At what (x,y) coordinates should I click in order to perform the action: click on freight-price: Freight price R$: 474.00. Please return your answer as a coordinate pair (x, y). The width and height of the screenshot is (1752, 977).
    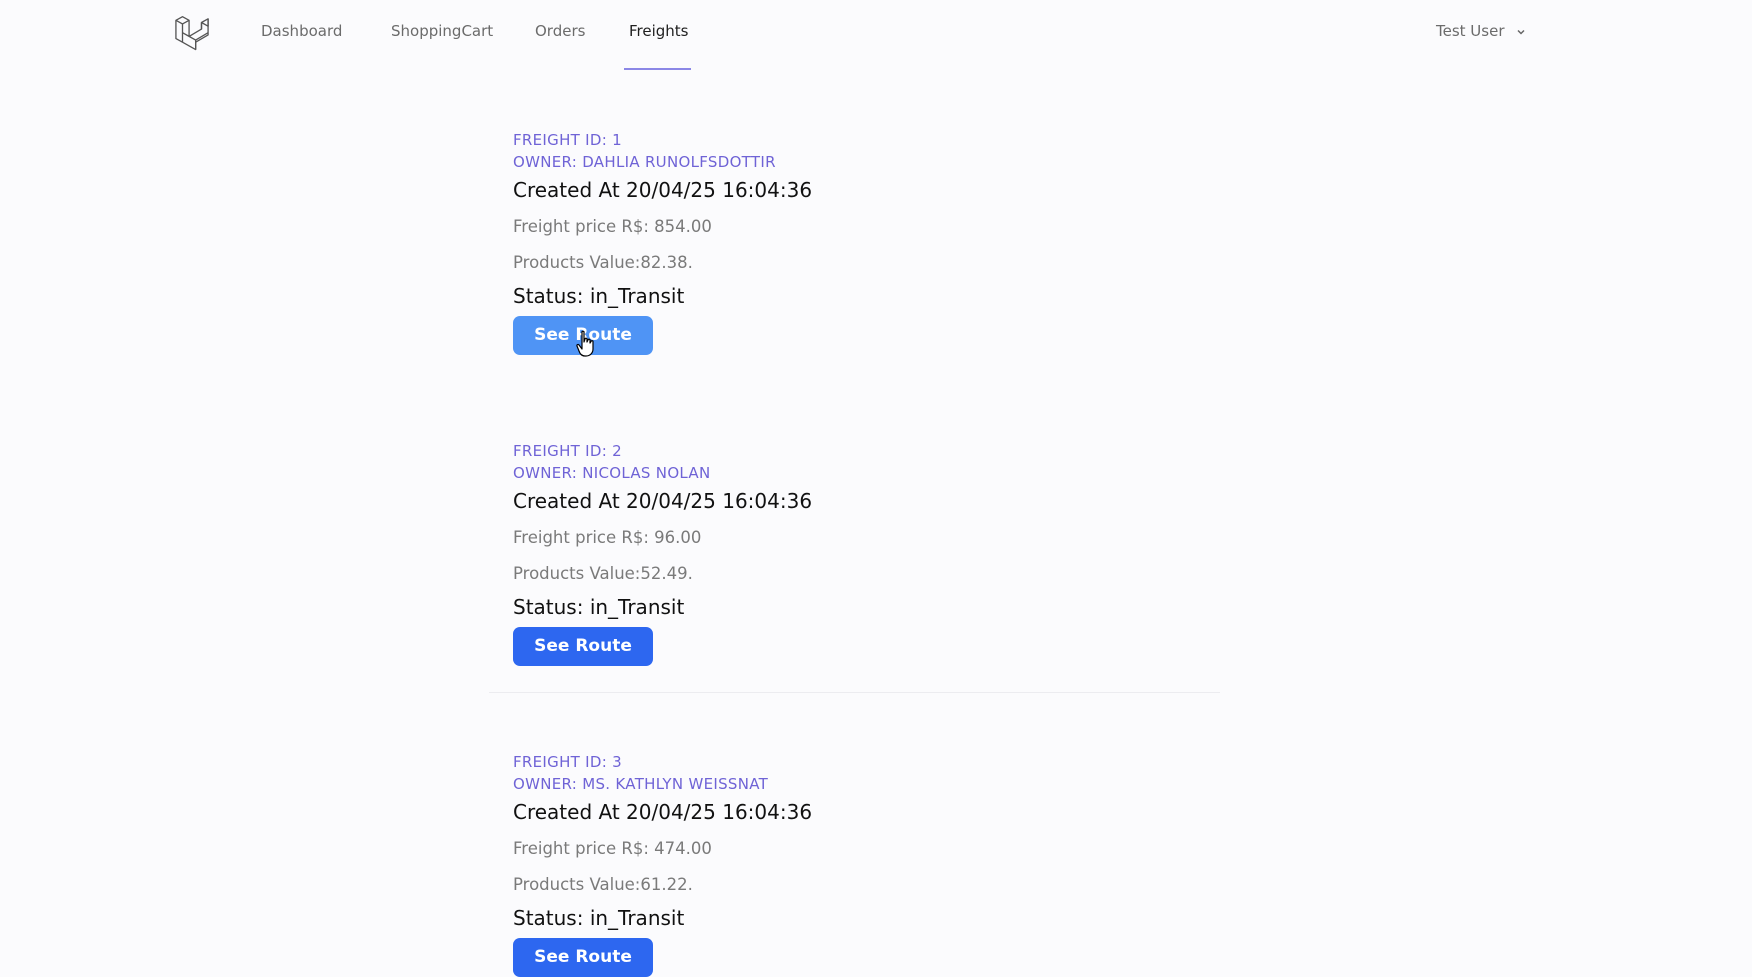
    Looking at the image, I should click on (612, 848).